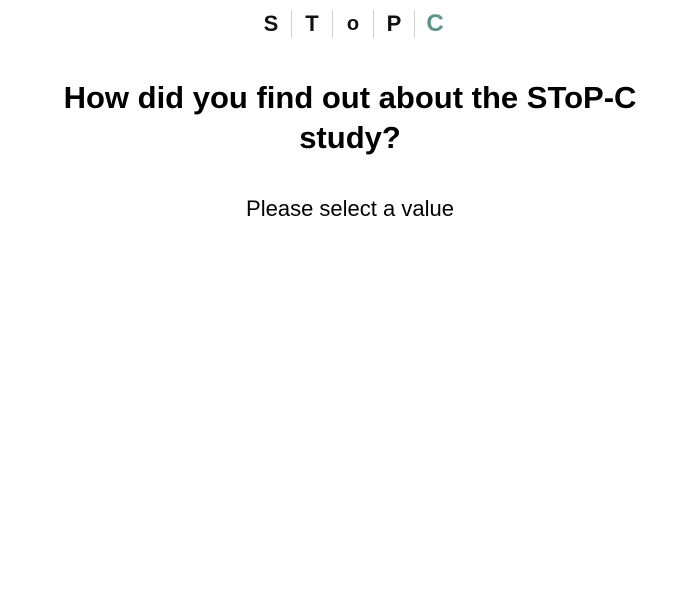 The width and height of the screenshot is (700, 600). I want to click on select-value-prompt: Please select a value, so click(350, 208).